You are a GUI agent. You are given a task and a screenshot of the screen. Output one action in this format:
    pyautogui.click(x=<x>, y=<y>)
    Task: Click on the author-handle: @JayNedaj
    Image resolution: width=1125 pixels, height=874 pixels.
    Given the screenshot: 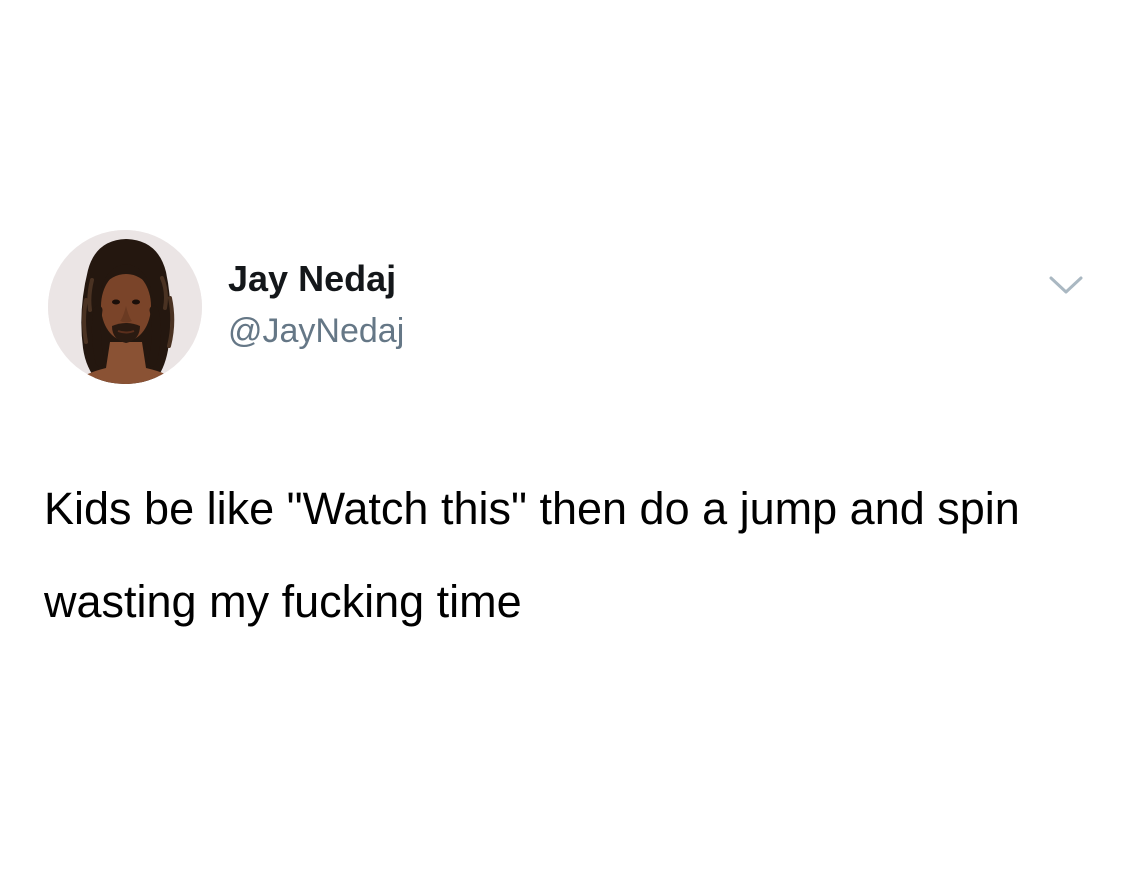 What is the action you would take?
    pyautogui.click(x=316, y=331)
    